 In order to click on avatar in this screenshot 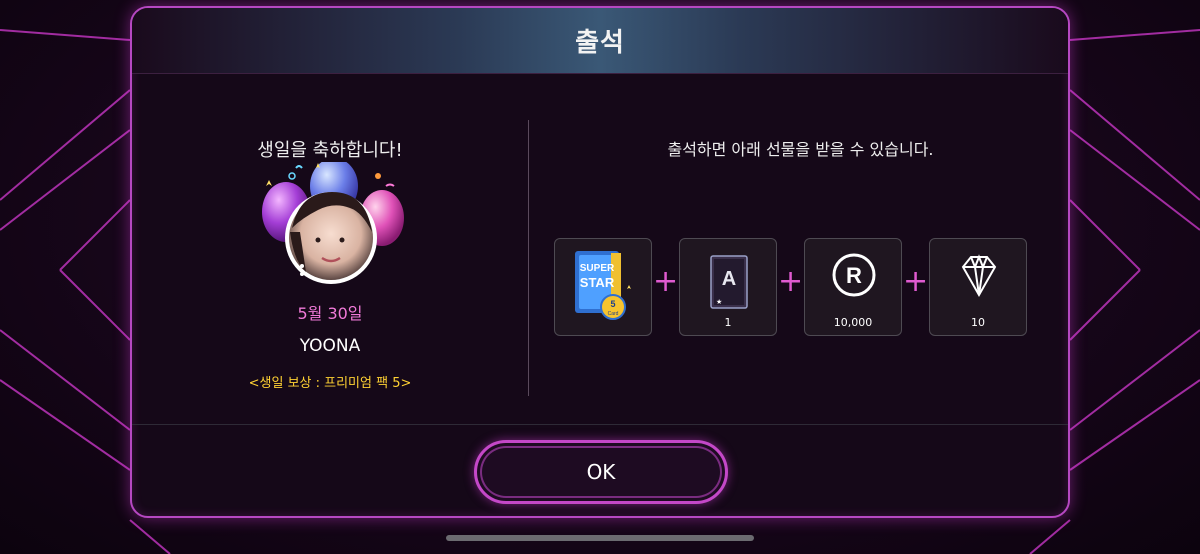, I will do `click(331, 238)`.